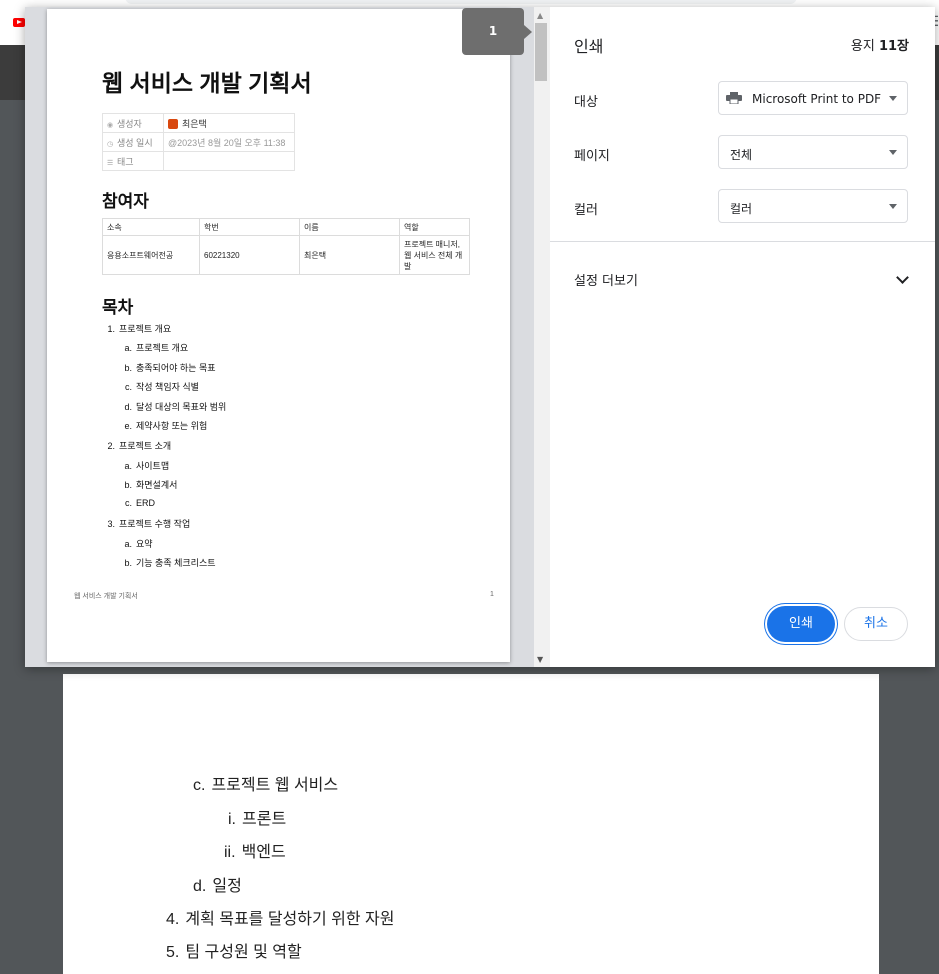 Image resolution: width=939 pixels, height=974 pixels. I want to click on page-number-badge: 1, so click(497, 31).